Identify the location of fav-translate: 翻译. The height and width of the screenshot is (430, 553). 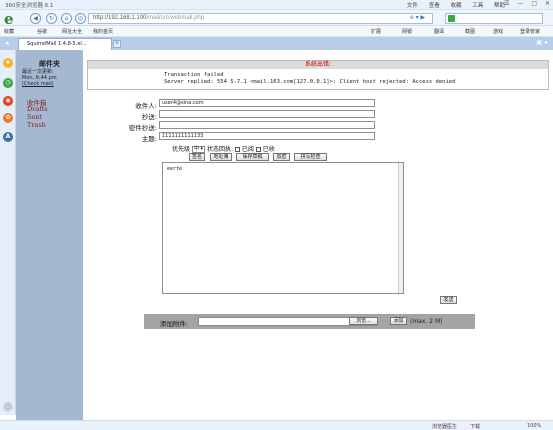
(439, 31).